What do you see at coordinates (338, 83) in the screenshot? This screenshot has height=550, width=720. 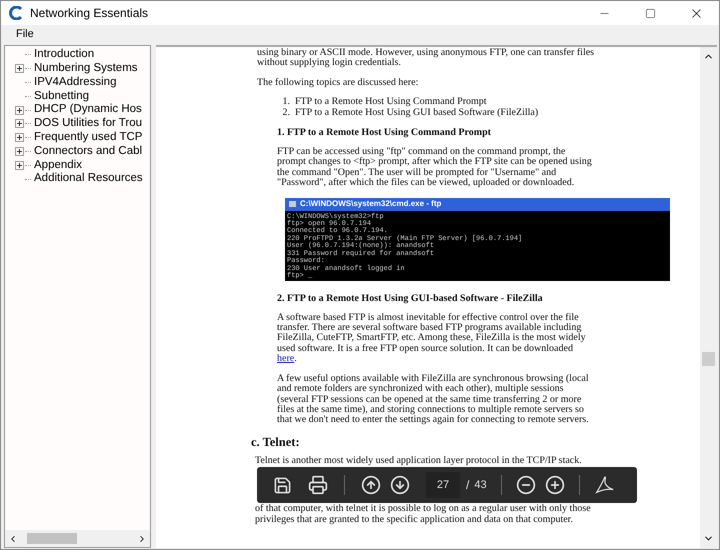 I see `paragraph: The following topics are discussed here:` at bounding box center [338, 83].